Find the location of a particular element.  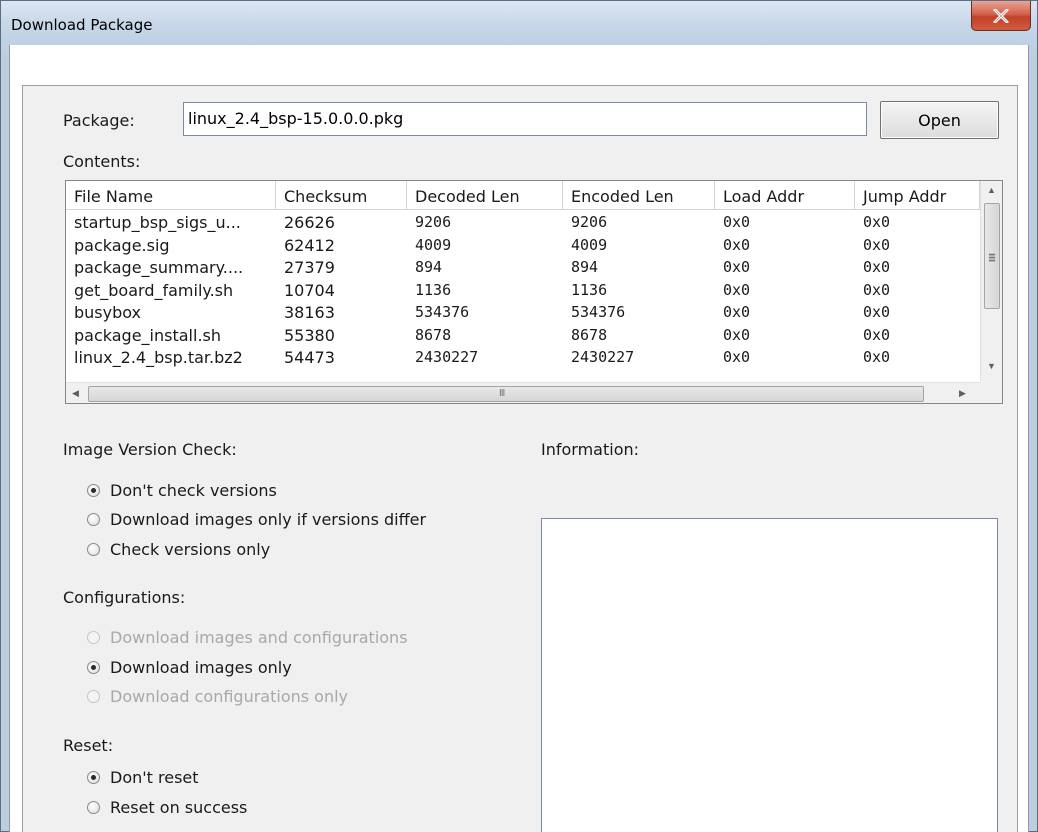

cell-checksum: 26626 is located at coordinates (309, 222).